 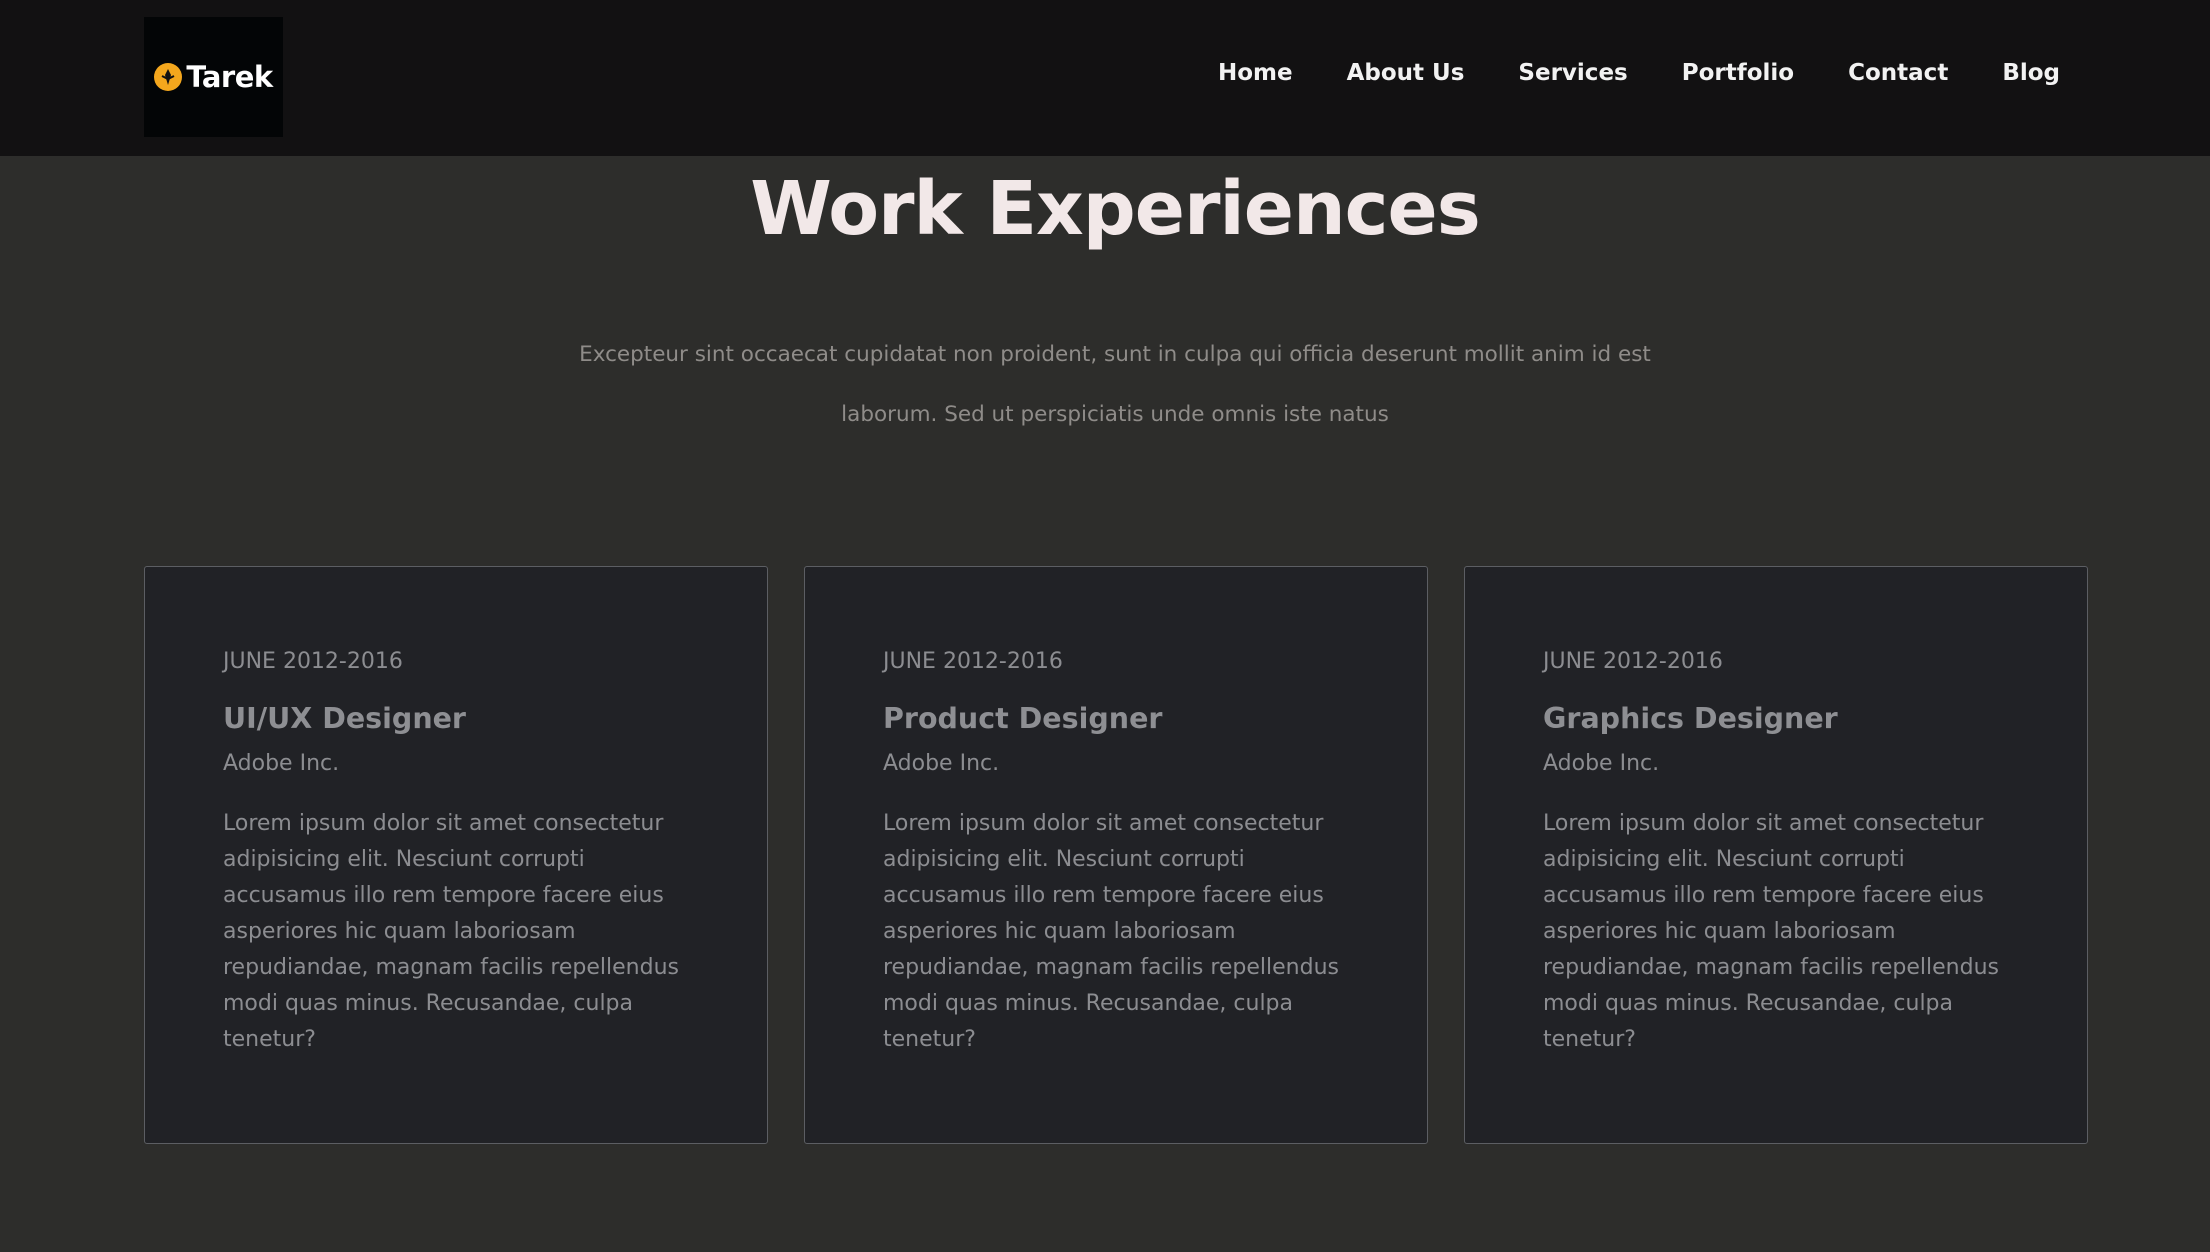 I want to click on experience-role: Graphics Designer, so click(x=1690, y=718).